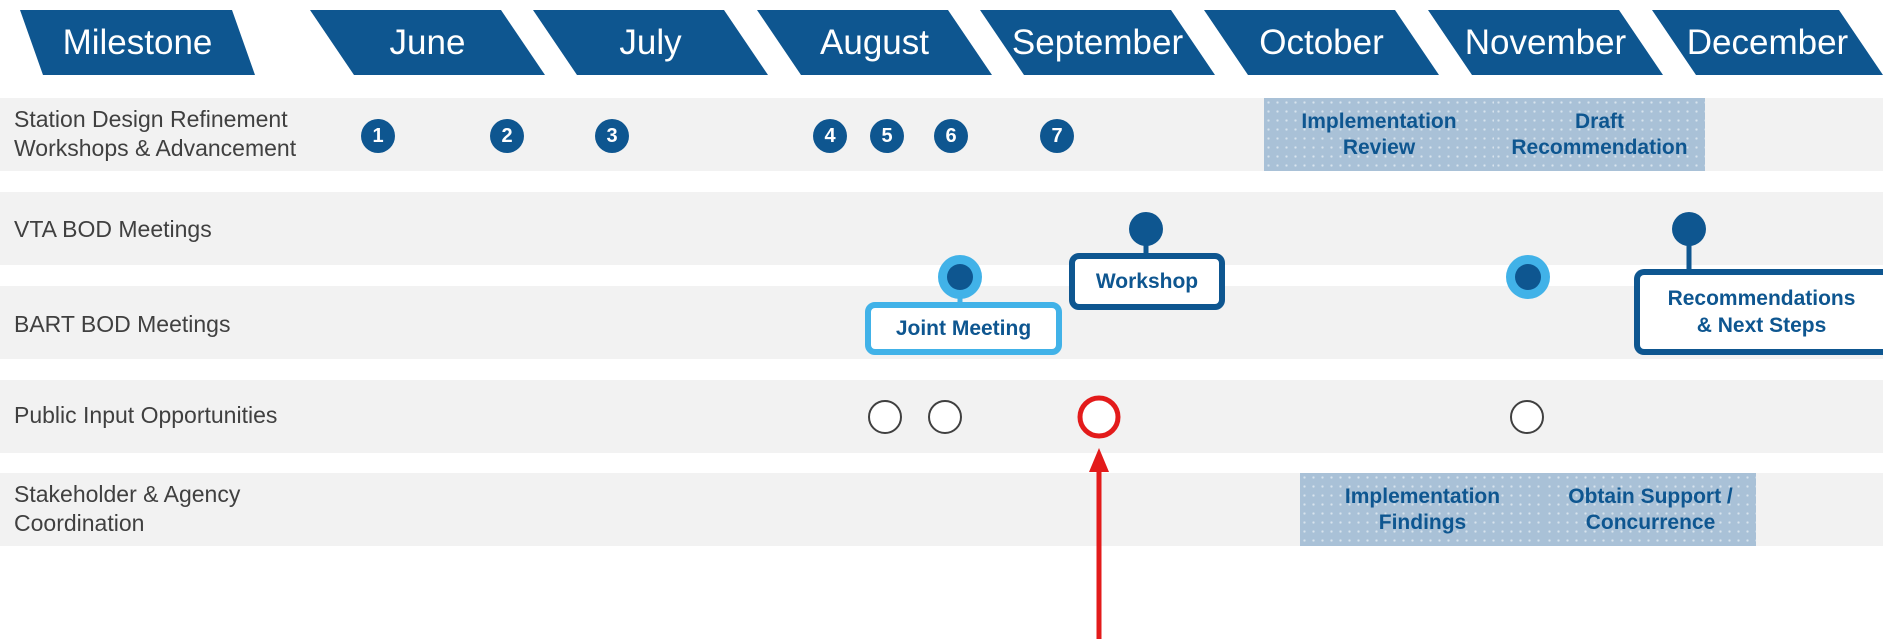 This screenshot has height=639, width=1883. Describe the element at coordinates (1099, 417) in the screenshot. I see `highlight-public-input-circle` at that location.